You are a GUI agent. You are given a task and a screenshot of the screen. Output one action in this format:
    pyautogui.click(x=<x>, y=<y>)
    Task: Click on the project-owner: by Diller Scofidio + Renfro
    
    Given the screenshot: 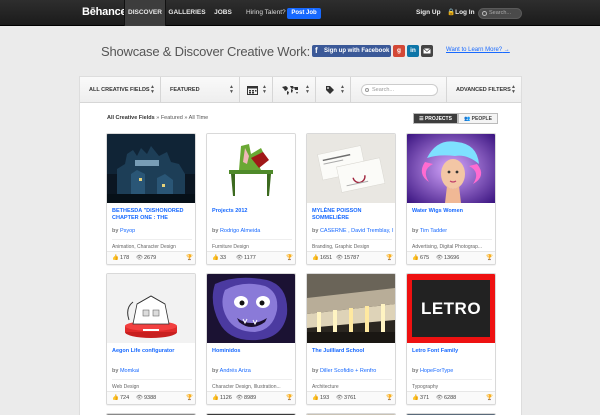 What is the action you would take?
    pyautogui.click(x=344, y=371)
    